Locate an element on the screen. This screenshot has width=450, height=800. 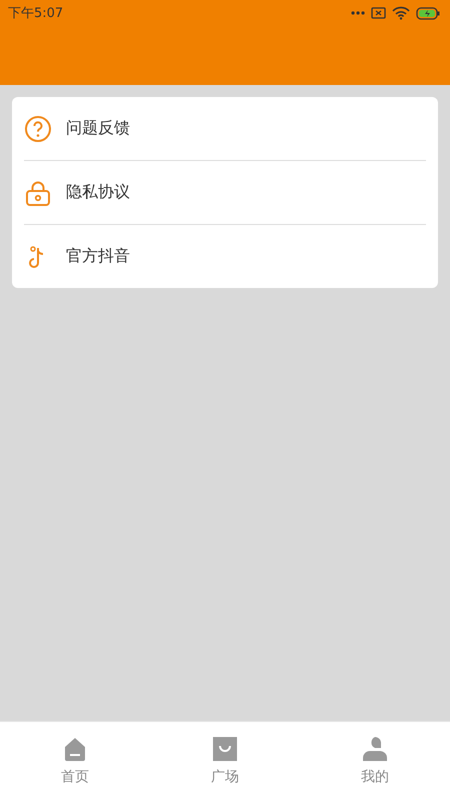
tab: 广场 is located at coordinates (225, 761).